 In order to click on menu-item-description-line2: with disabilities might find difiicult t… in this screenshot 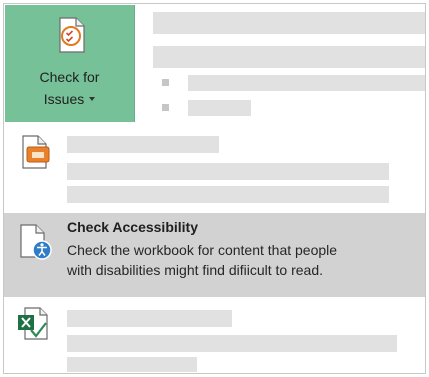, I will do `click(195, 270)`.